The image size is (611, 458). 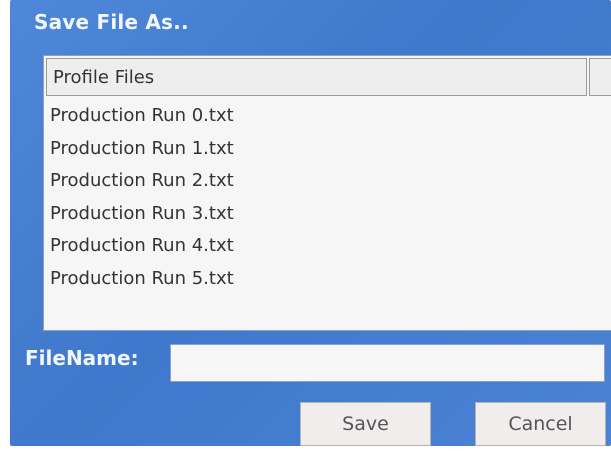 What do you see at coordinates (387, 363) in the screenshot?
I see `filename-input` at bounding box center [387, 363].